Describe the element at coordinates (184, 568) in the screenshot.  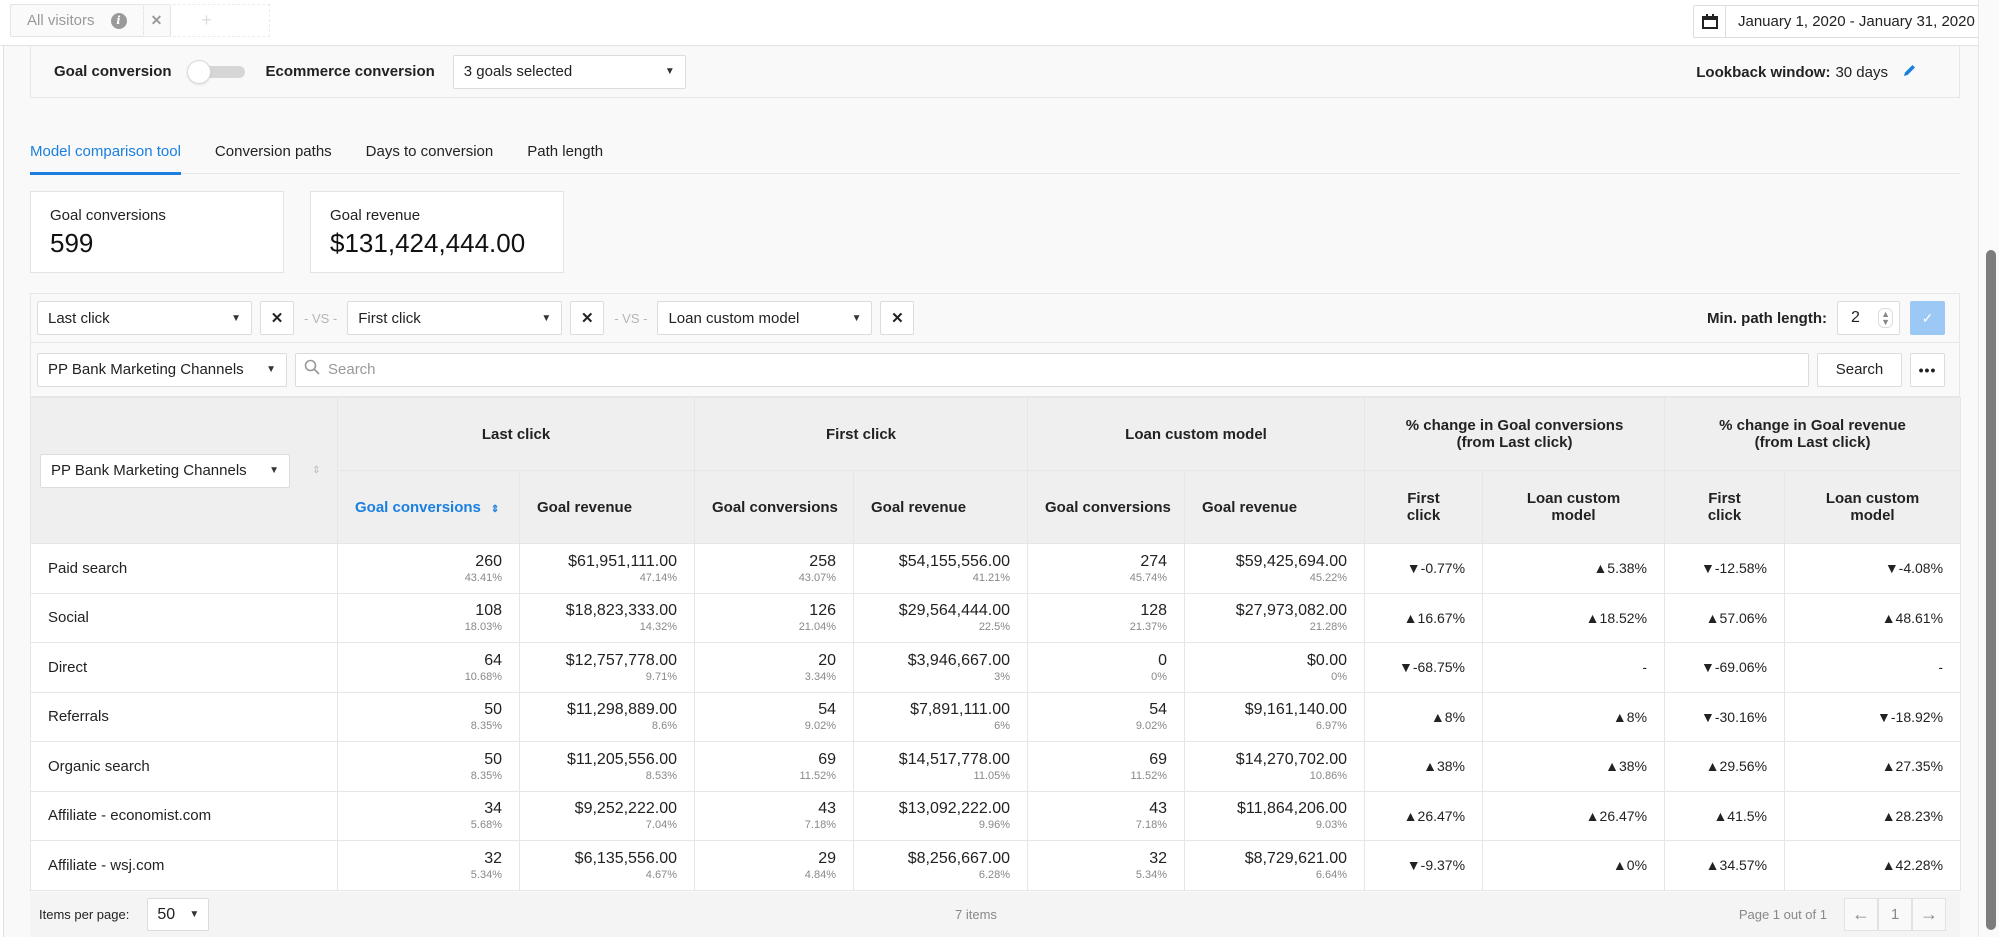
I see `cell-dimension: Paid search` at that location.